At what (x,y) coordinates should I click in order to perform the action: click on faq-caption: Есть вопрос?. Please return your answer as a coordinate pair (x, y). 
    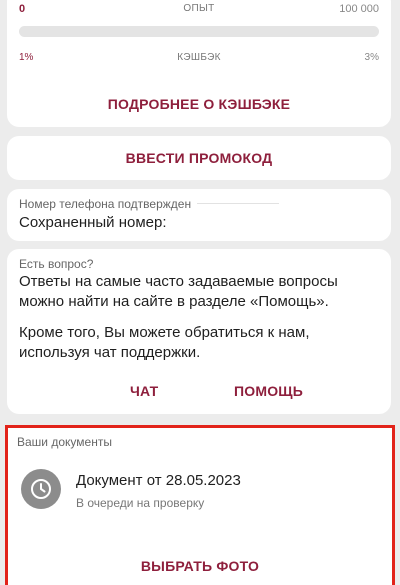
    Looking at the image, I should click on (56, 264).